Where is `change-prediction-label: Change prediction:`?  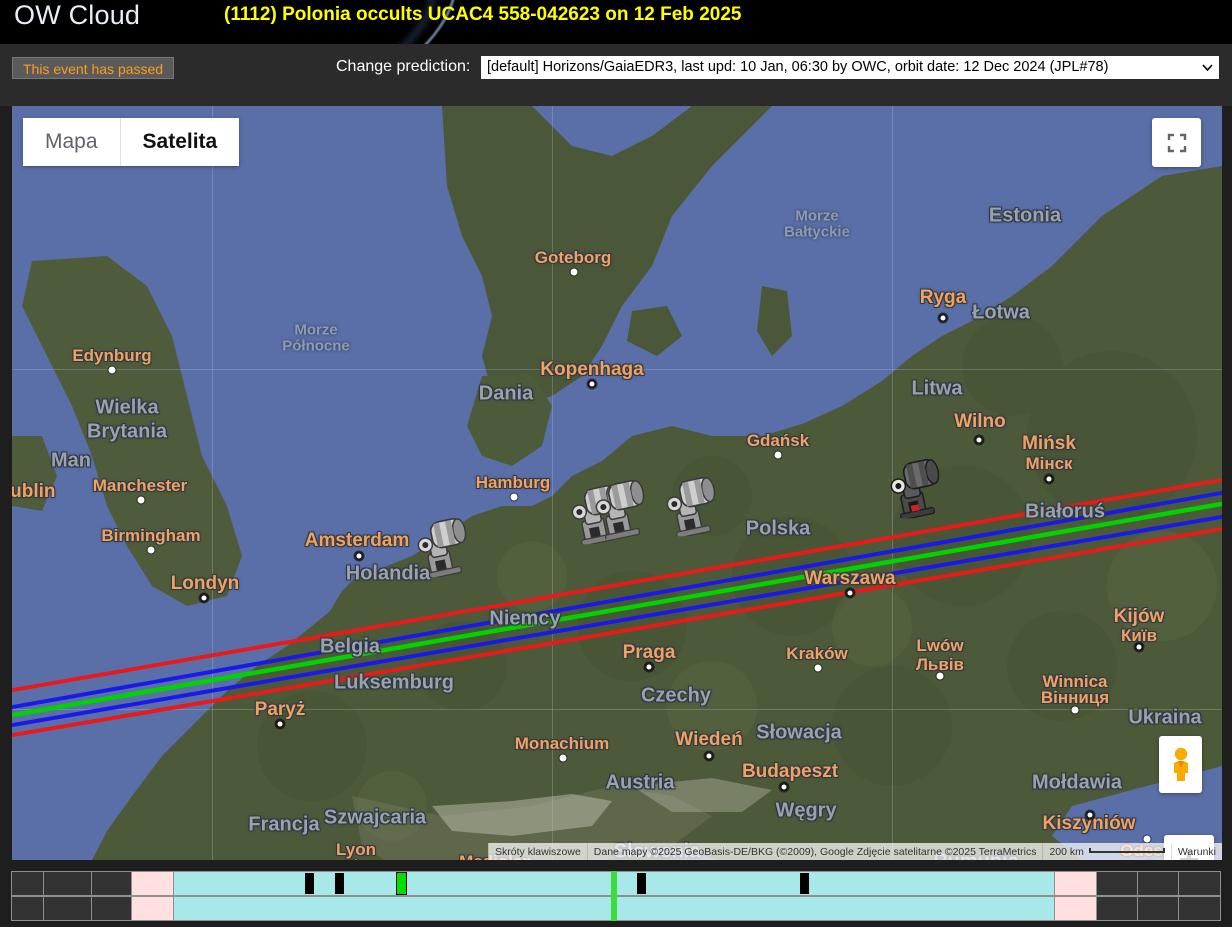
change-prediction-label: Change prediction: is located at coordinates (403, 66).